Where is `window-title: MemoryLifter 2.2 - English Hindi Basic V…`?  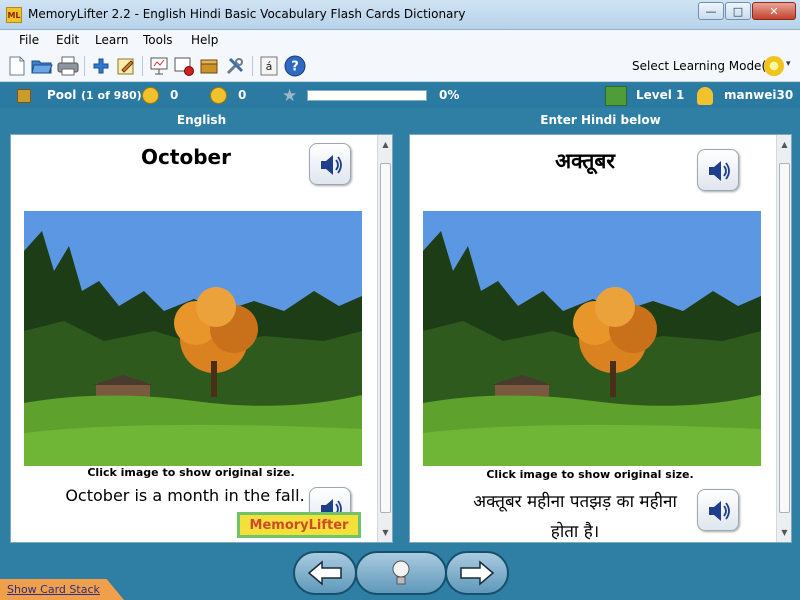 window-title: MemoryLifter 2.2 - English Hindi Basic V… is located at coordinates (247, 14).